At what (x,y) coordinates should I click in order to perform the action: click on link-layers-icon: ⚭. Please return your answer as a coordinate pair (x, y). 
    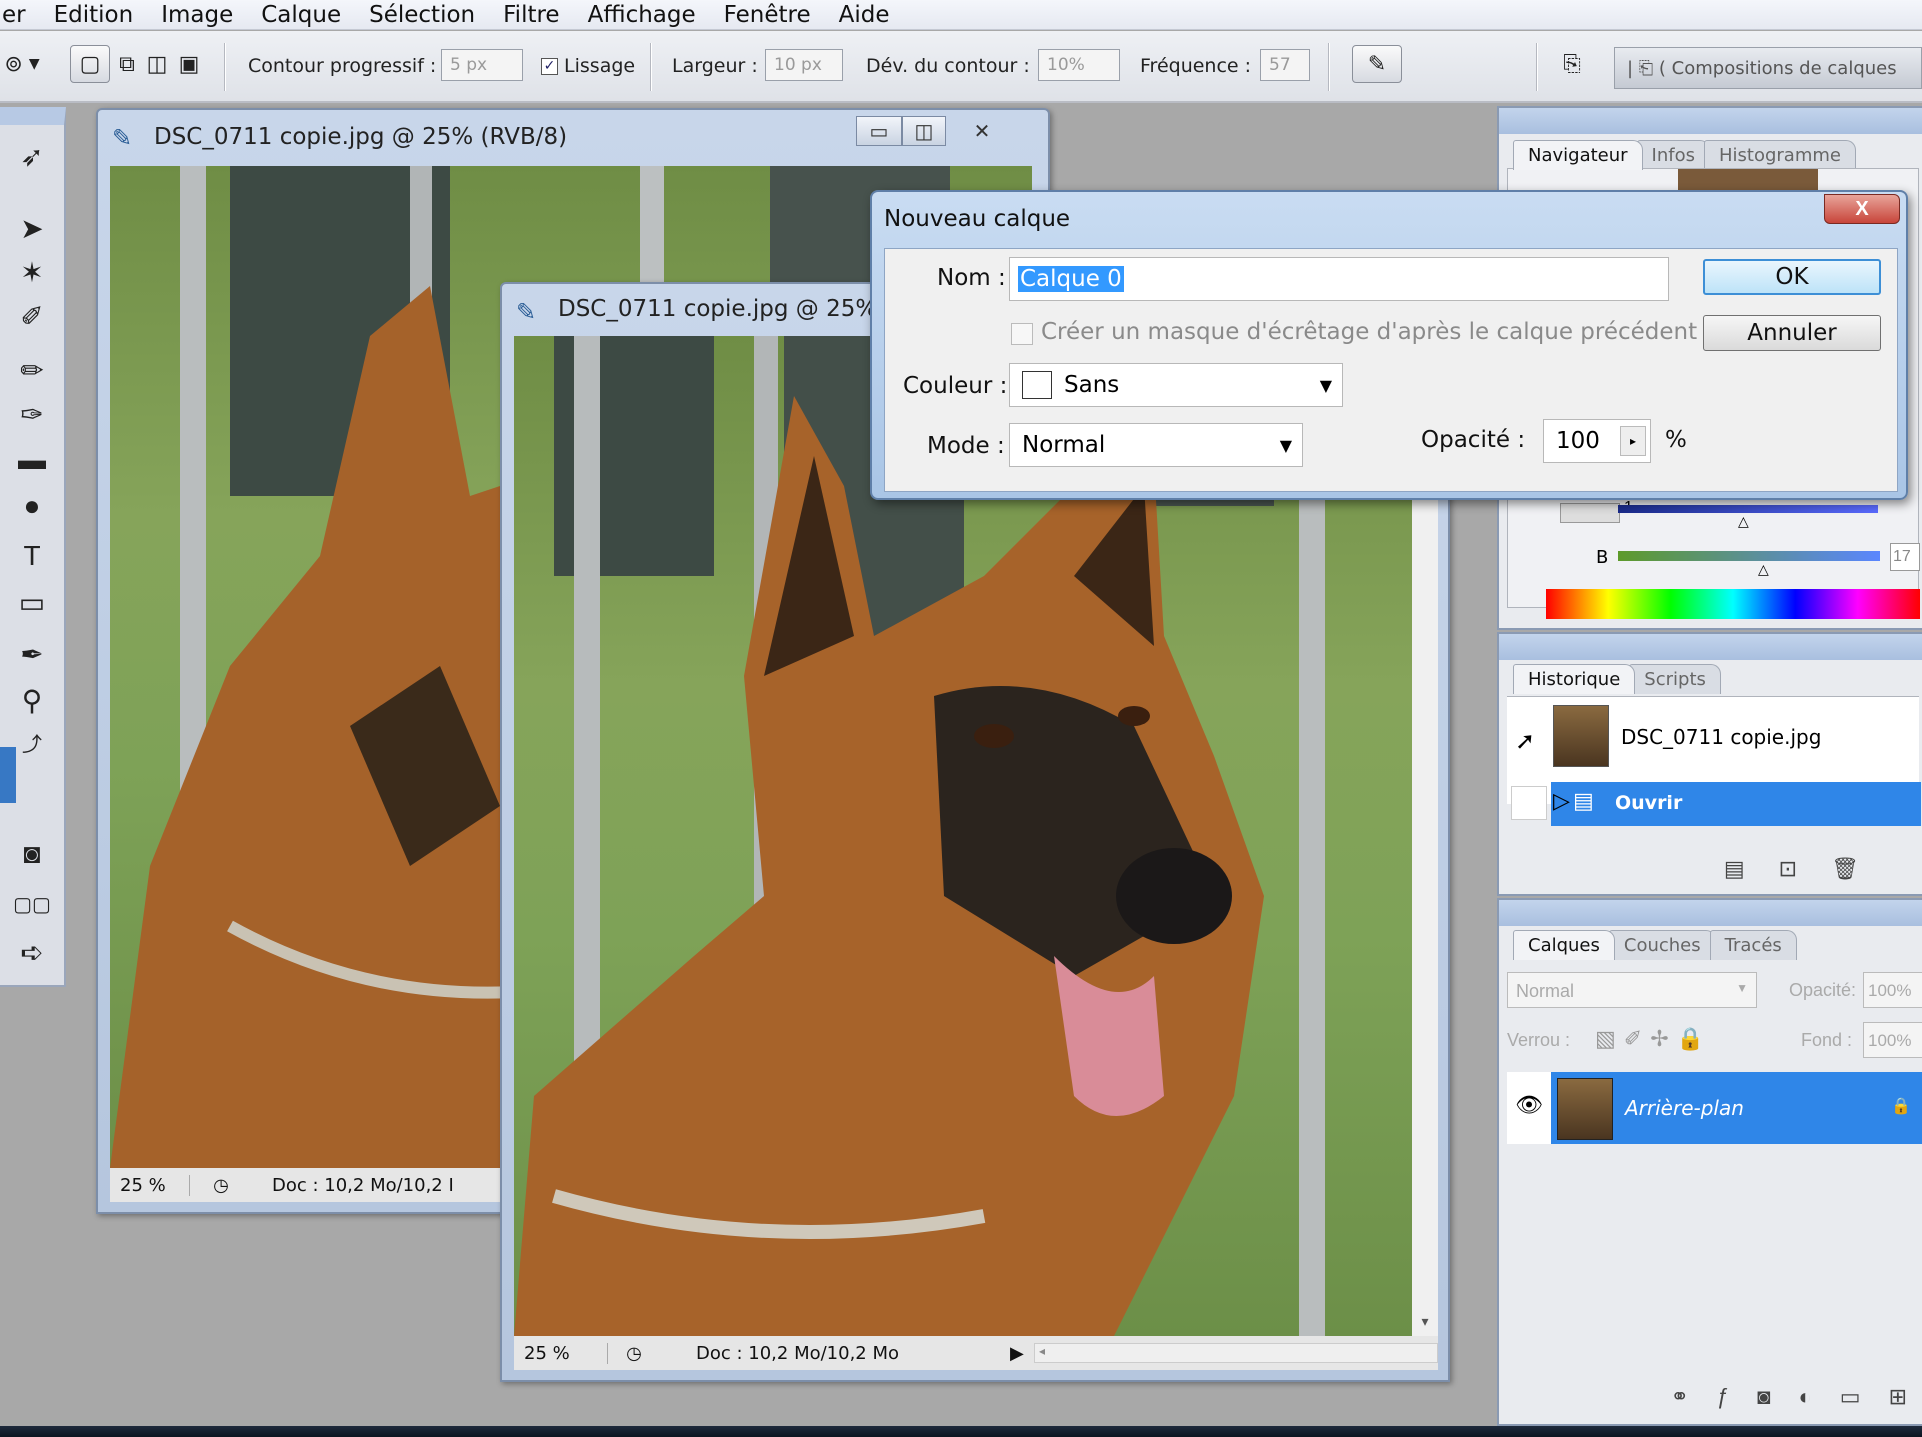
    Looking at the image, I should click on (1679, 1401).